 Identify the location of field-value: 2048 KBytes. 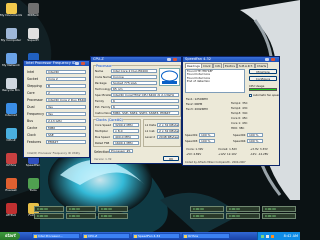
(168, 136).